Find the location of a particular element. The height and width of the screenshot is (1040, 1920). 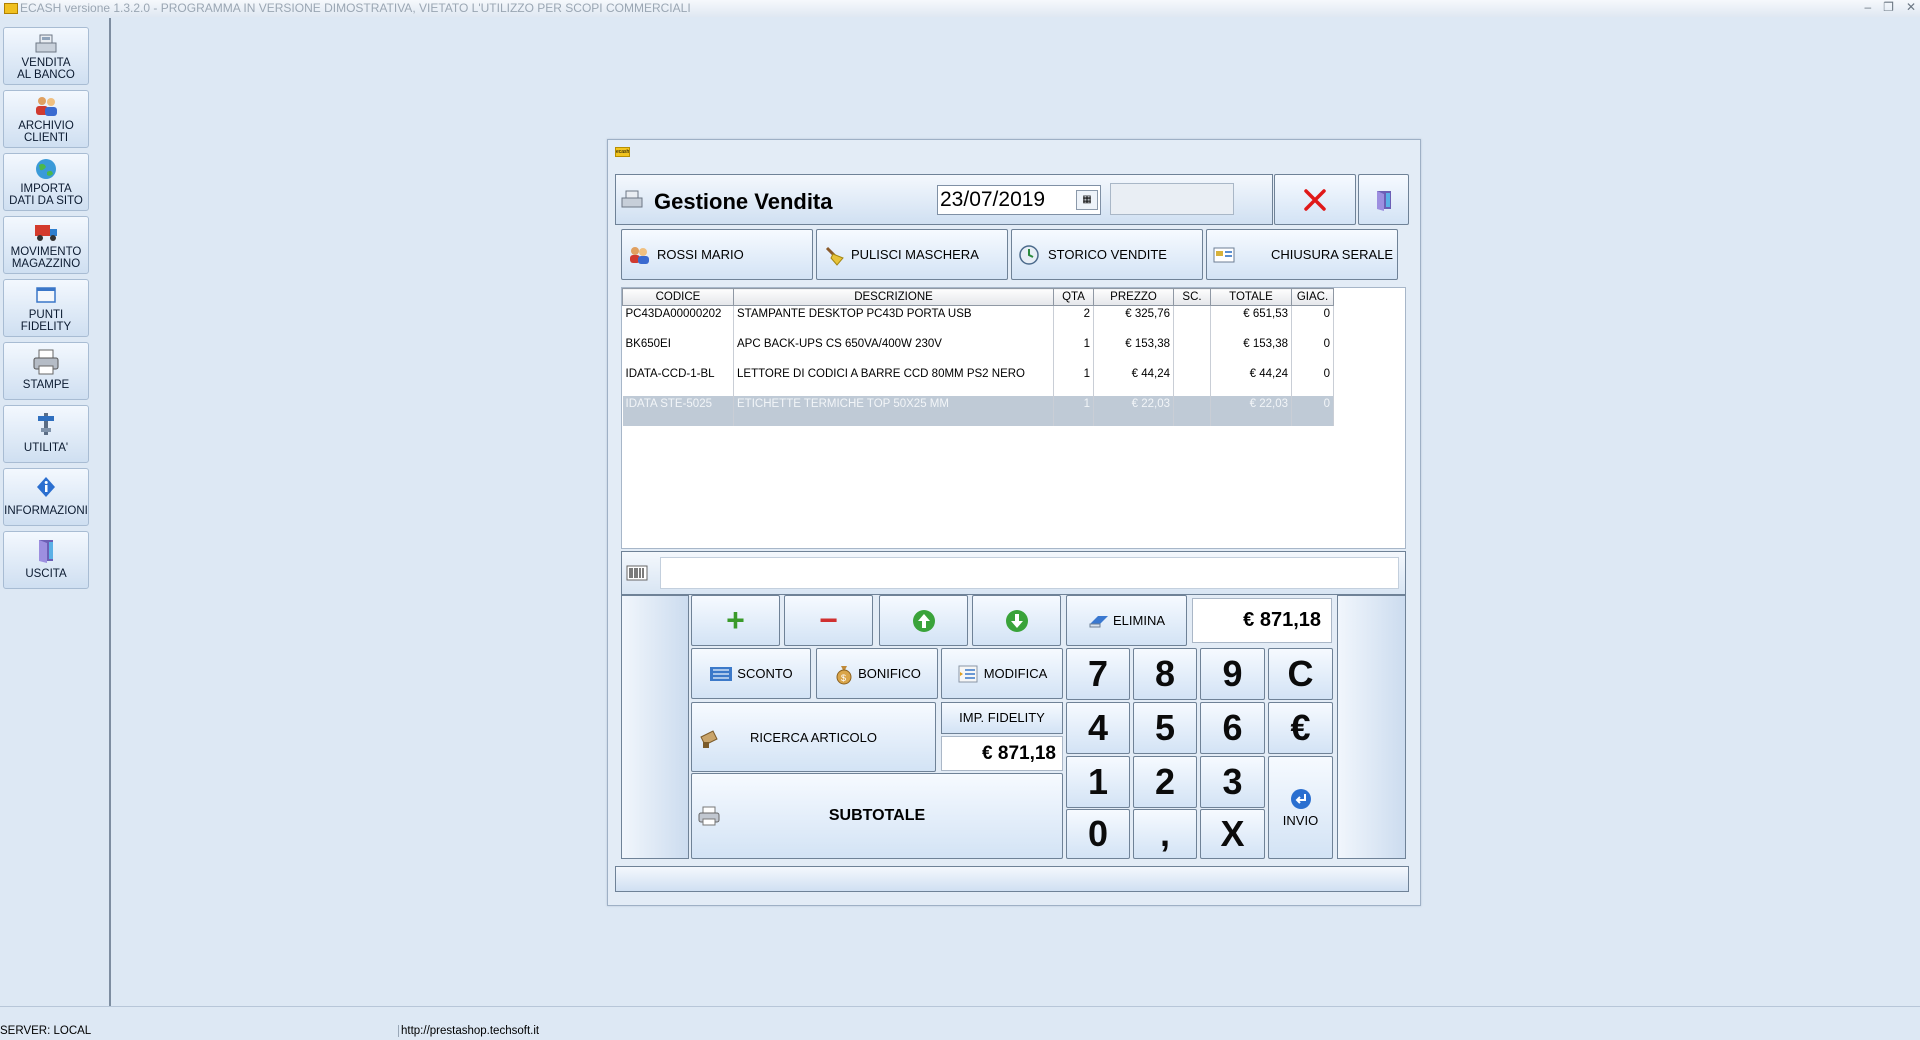

key-3: 3 is located at coordinates (1232, 782).